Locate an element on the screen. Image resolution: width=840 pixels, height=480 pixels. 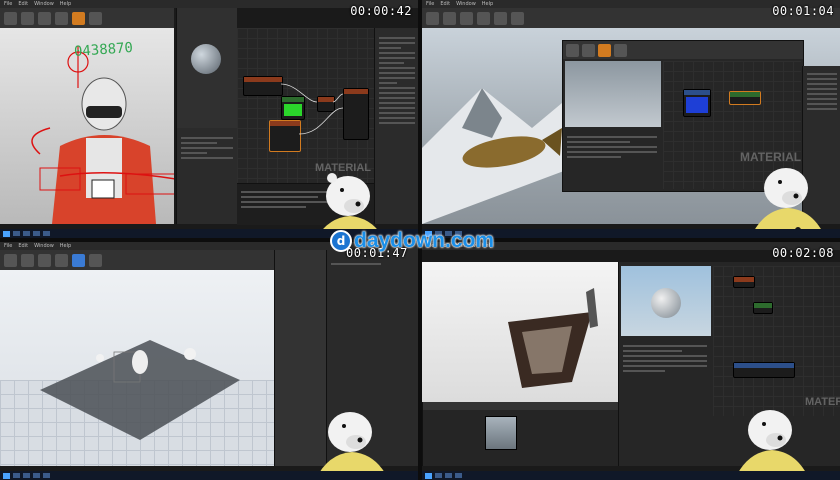
material-preview-panel is located at coordinates (206, 68).